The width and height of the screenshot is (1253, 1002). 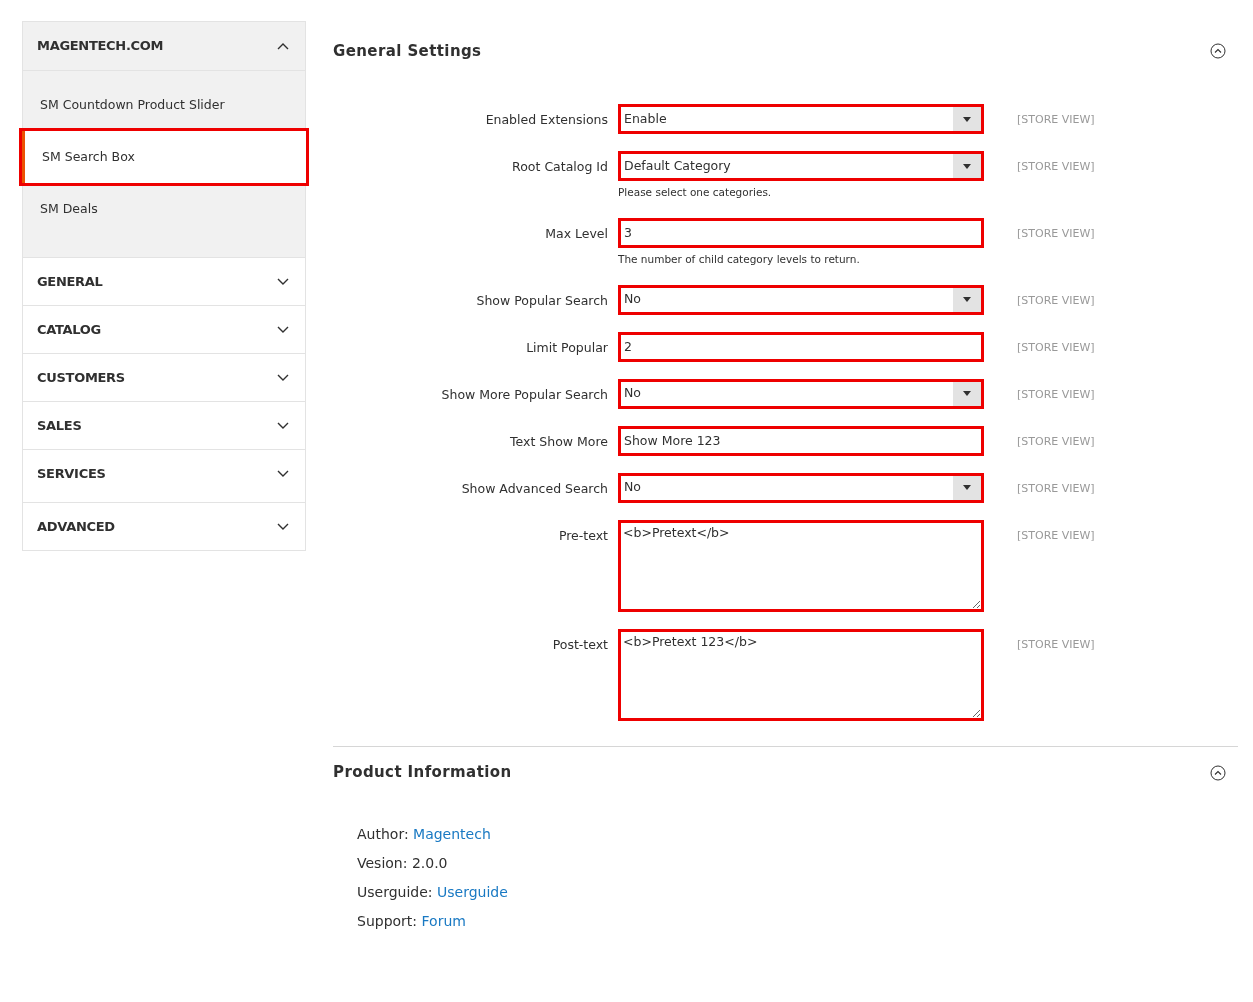 I want to click on text-area: <b>Pretext</b>, so click(x=801, y=565).